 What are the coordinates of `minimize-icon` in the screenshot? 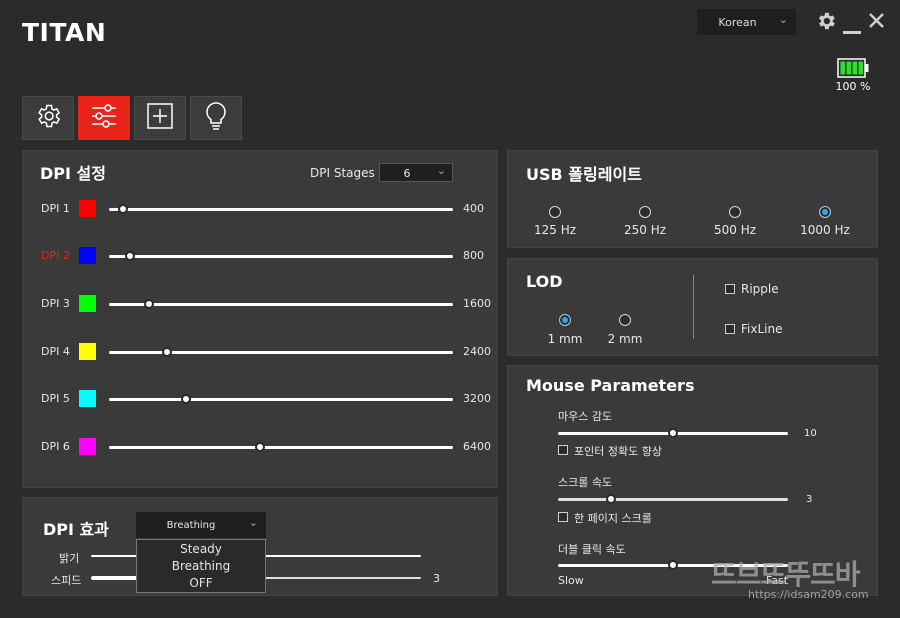 It's located at (852, 29).